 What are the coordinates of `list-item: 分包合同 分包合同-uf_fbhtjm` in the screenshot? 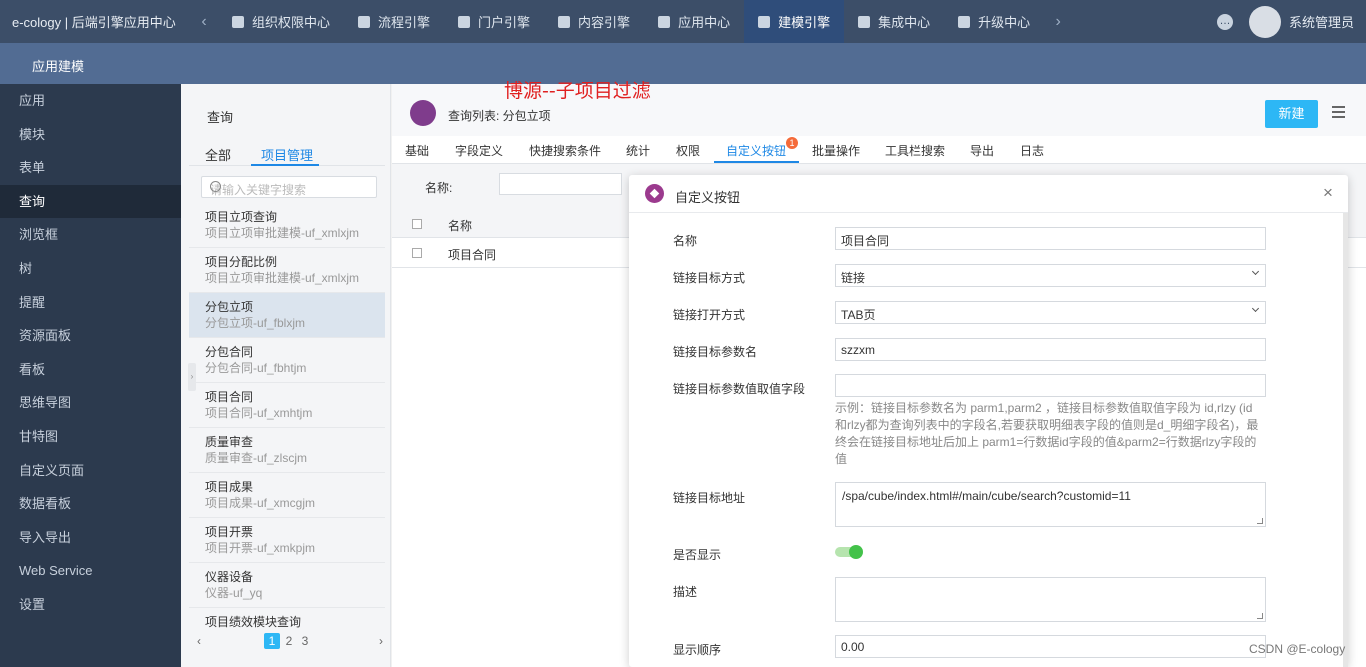 It's located at (287, 360).